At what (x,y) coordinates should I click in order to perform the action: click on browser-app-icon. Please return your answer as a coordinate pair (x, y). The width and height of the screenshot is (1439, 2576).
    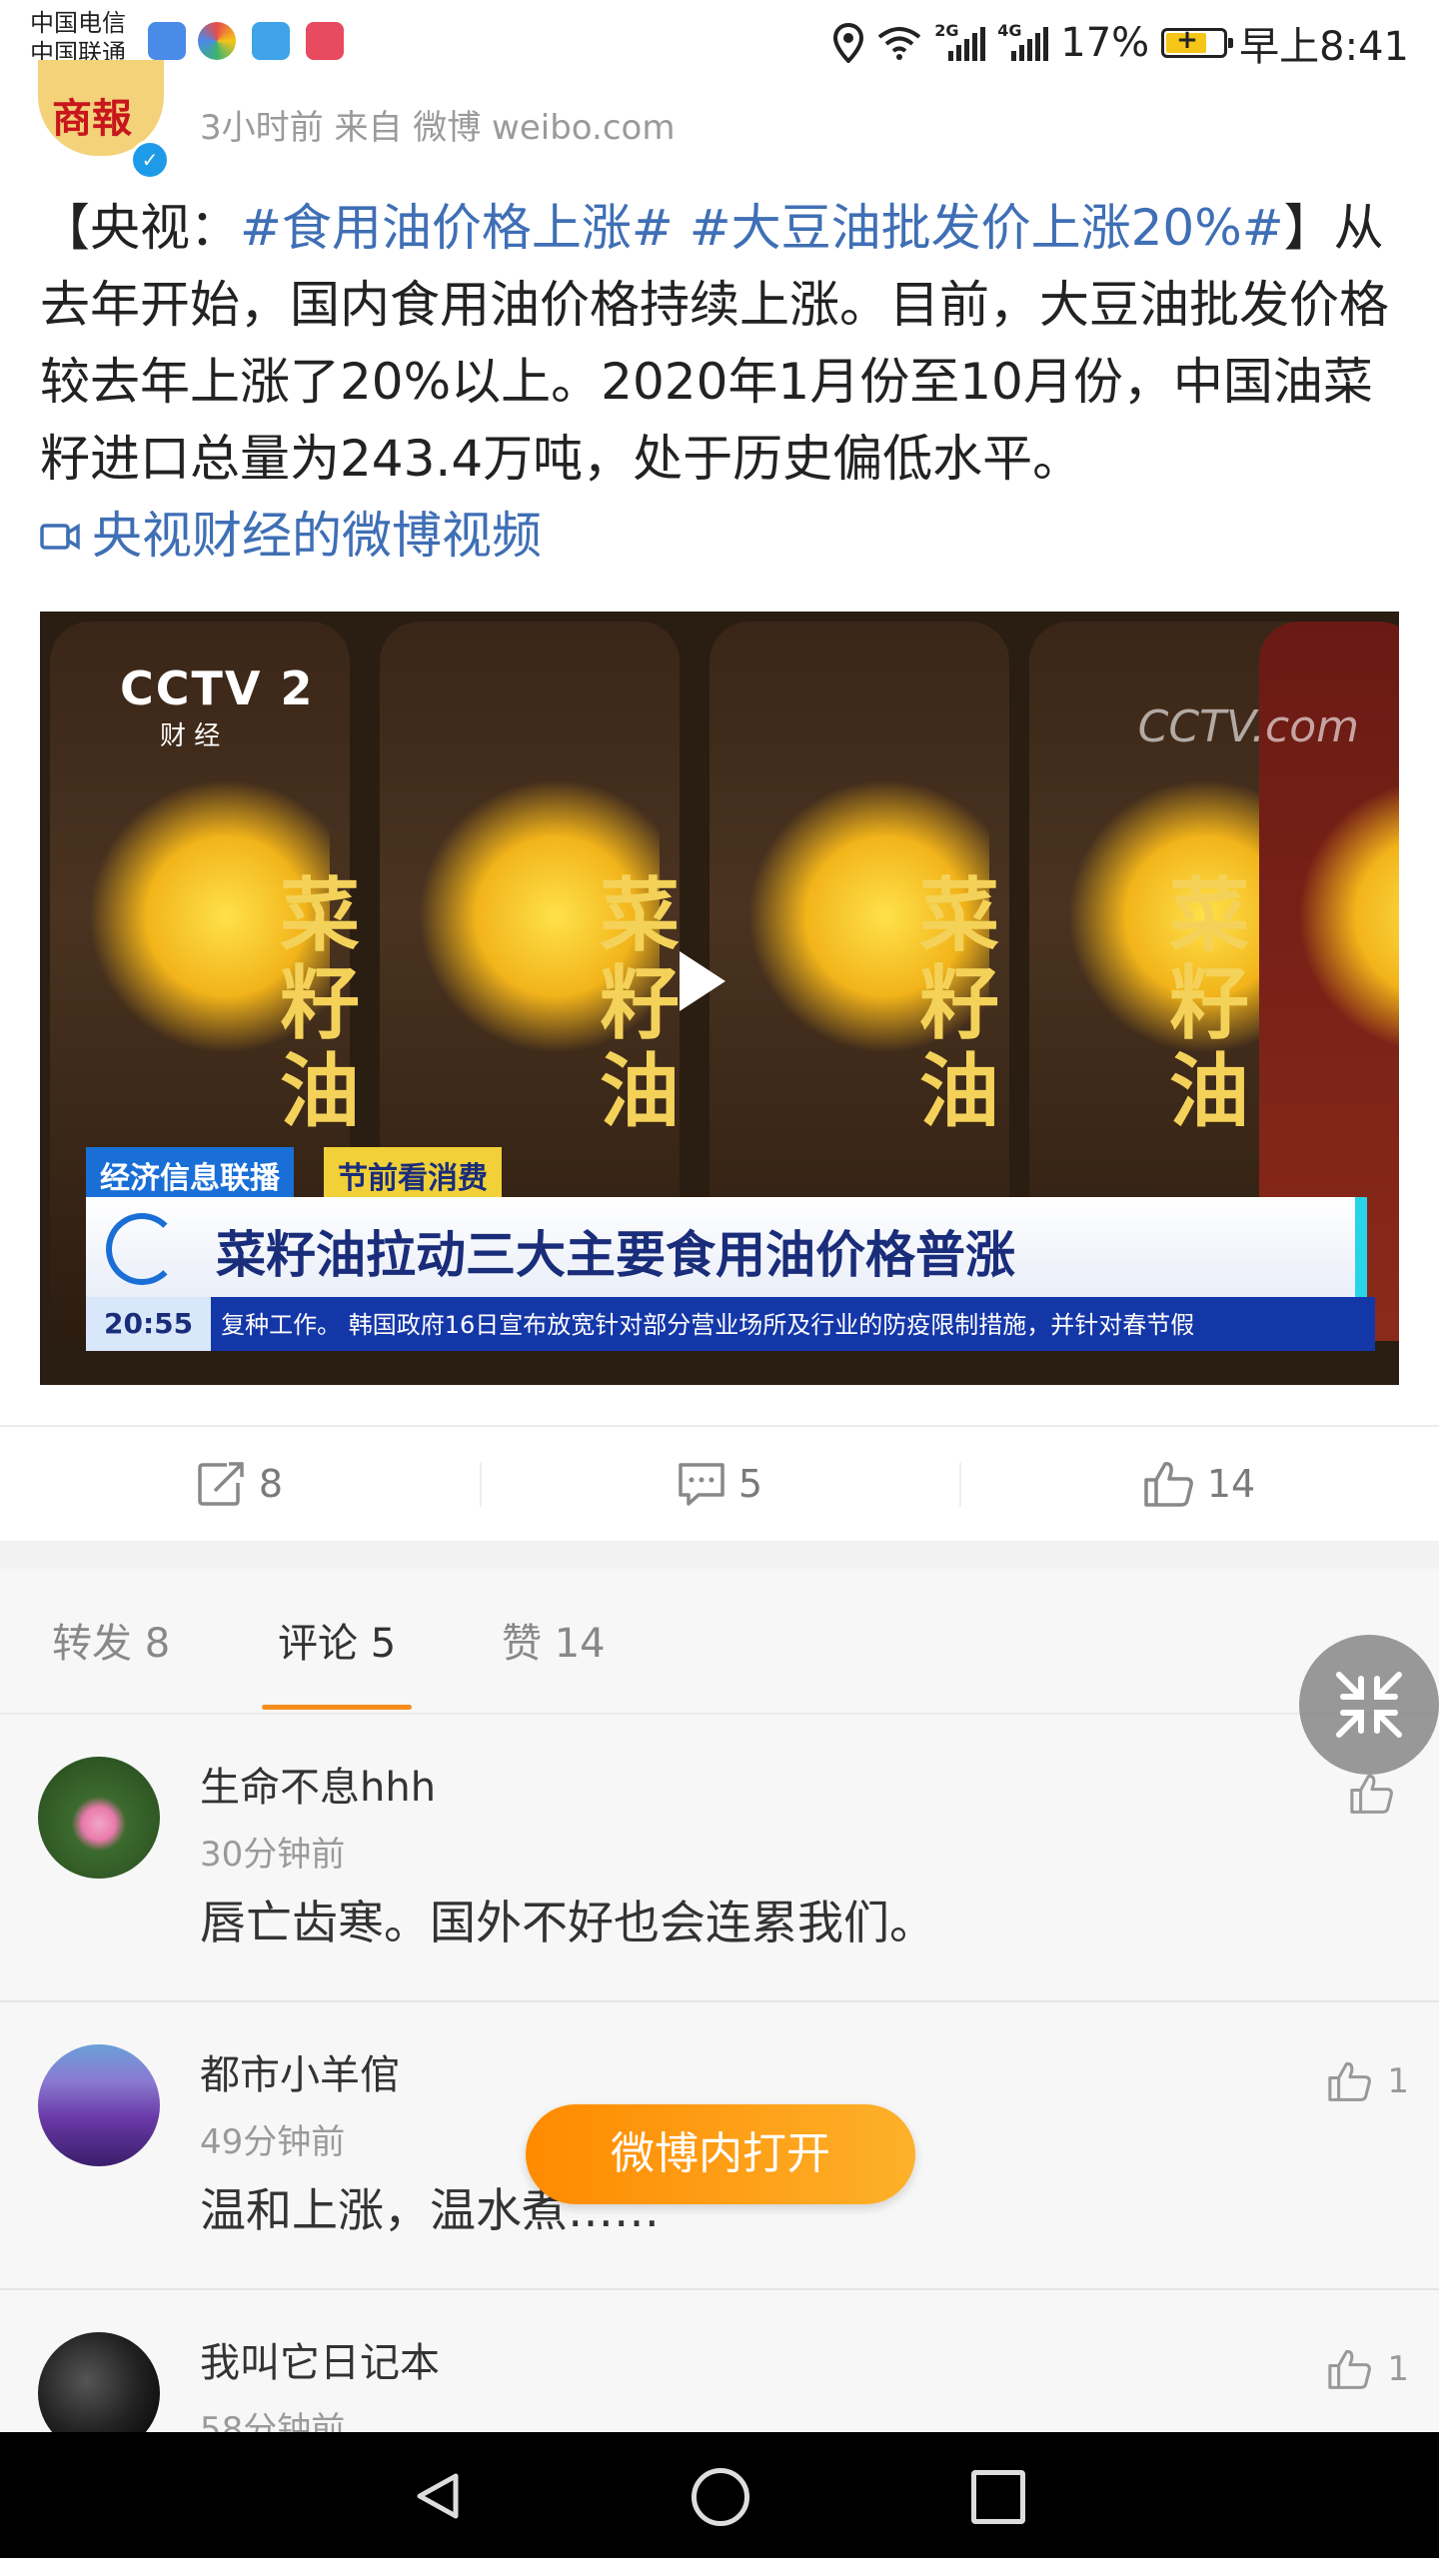
    Looking at the image, I should click on (217, 41).